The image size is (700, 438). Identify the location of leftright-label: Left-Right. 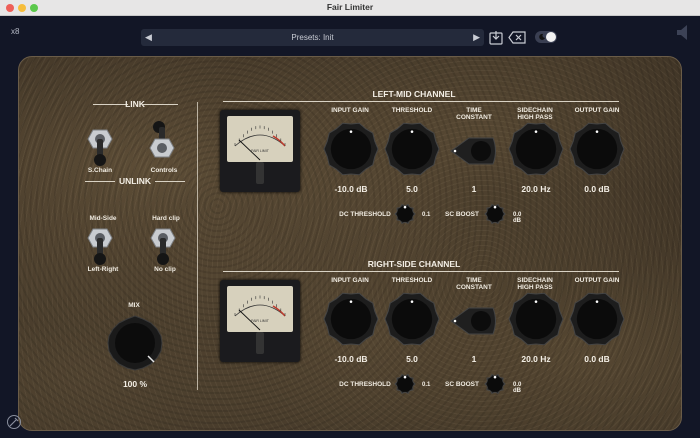
(103, 269).